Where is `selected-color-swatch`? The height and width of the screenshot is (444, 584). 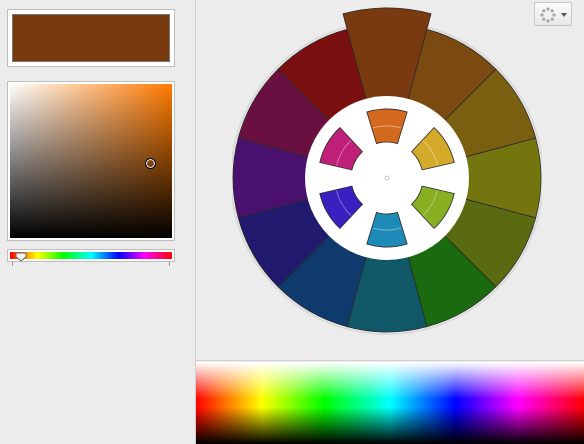
selected-color-swatch is located at coordinates (91, 38).